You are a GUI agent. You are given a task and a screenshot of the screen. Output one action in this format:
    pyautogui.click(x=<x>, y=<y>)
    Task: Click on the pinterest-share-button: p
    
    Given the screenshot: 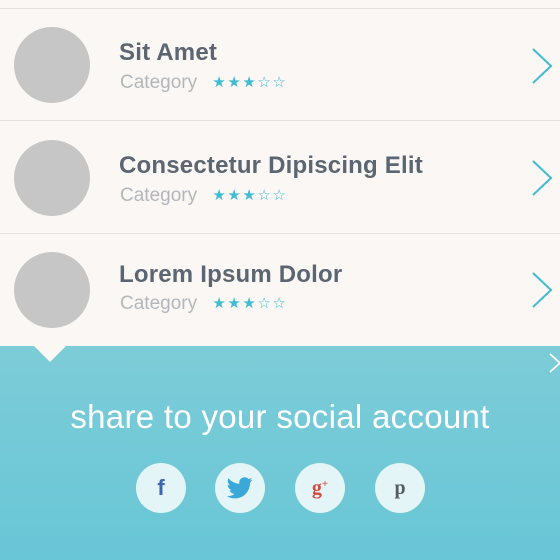 What is the action you would take?
    pyautogui.click(x=400, y=488)
    